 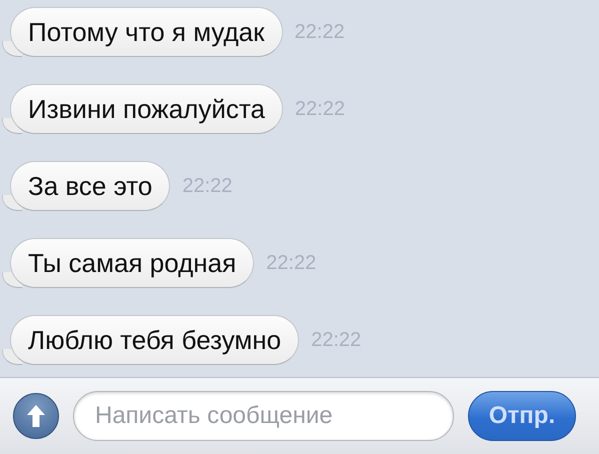 I want to click on attach-button, so click(x=36, y=416).